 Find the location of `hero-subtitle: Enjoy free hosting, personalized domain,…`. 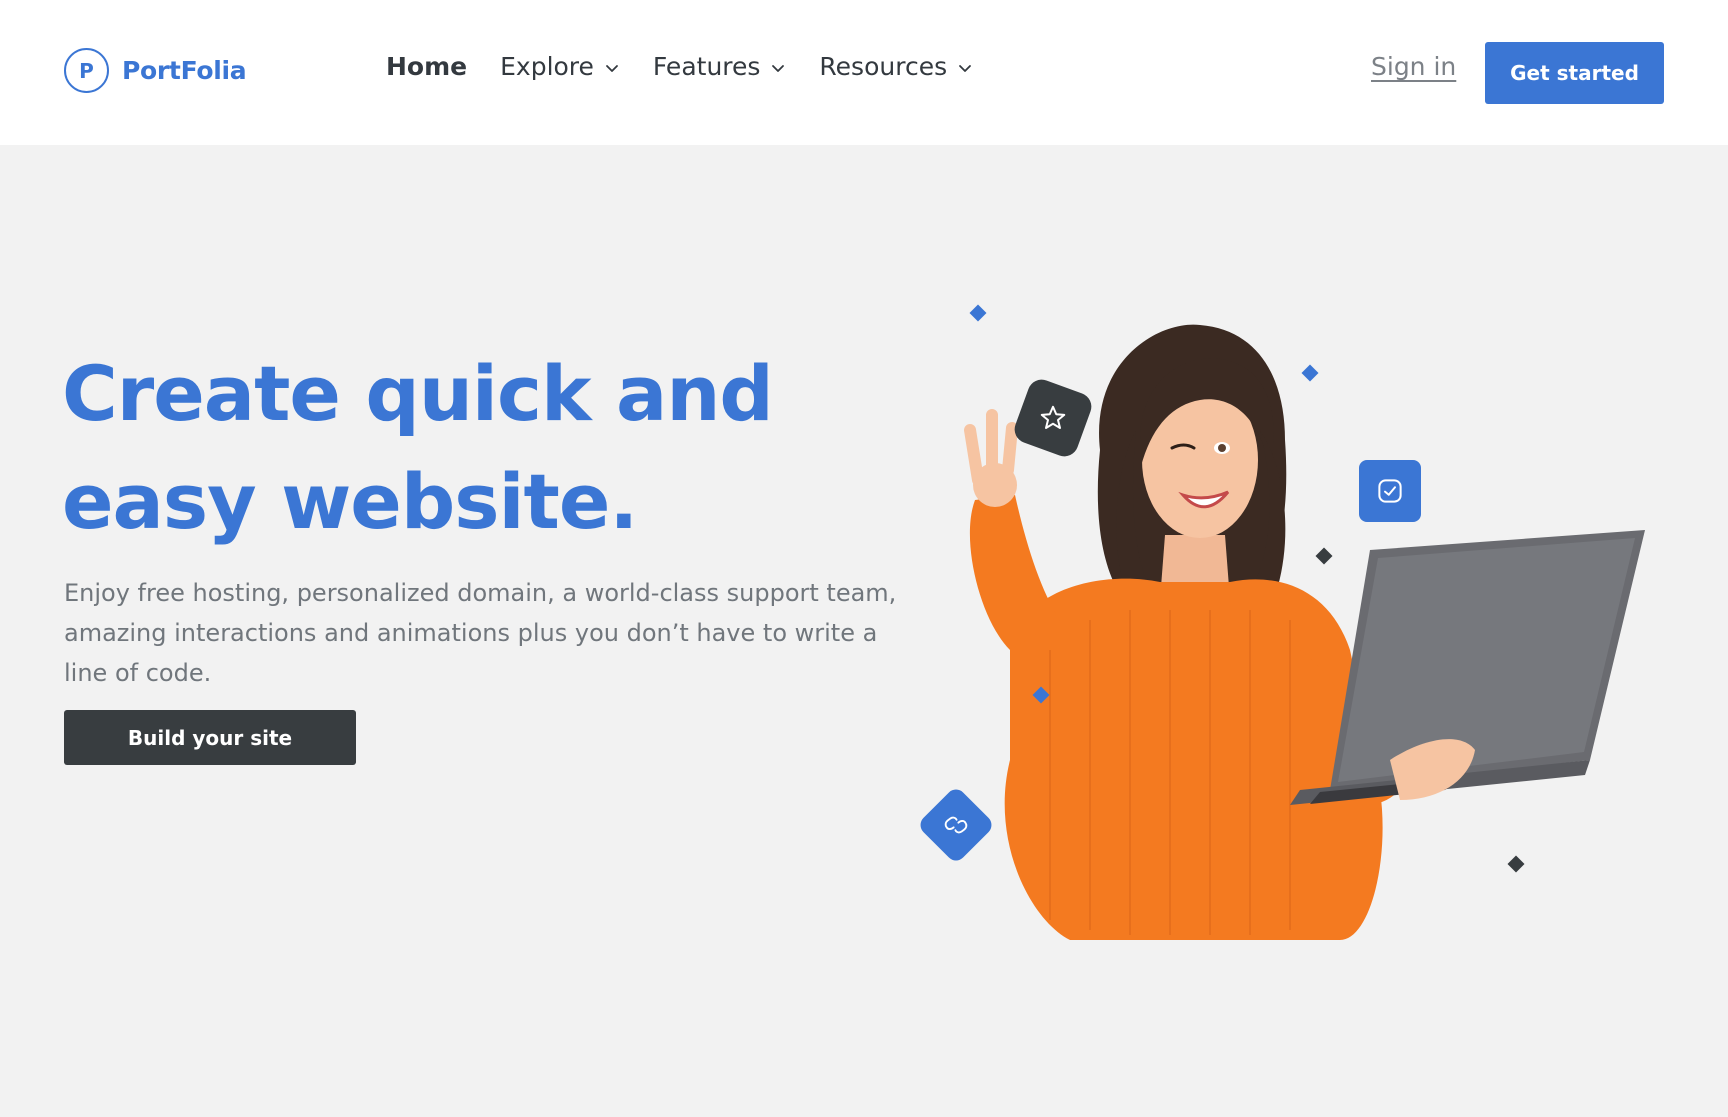

hero-subtitle: Enjoy free hosting, personalized domain,… is located at coordinates (480, 633).